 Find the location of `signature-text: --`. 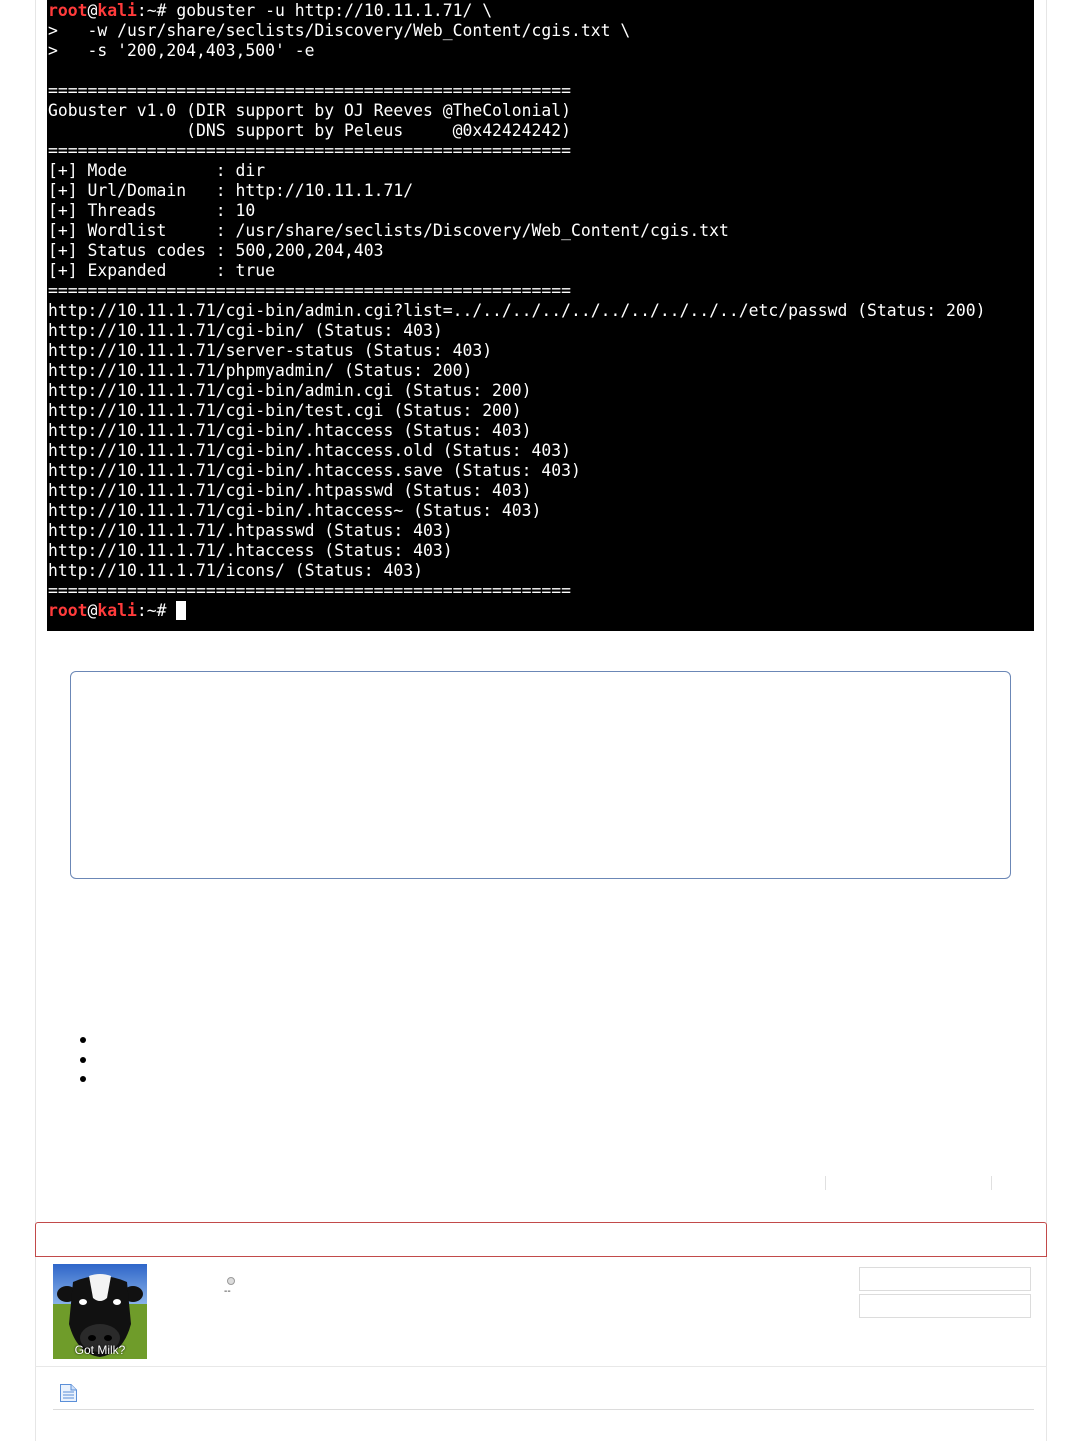

signature-text: -- is located at coordinates (227, 1291).